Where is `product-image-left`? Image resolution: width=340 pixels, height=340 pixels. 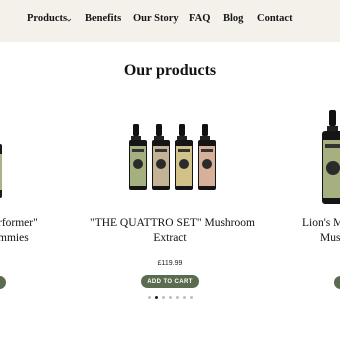
product-image-left is located at coordinates (2, 170).